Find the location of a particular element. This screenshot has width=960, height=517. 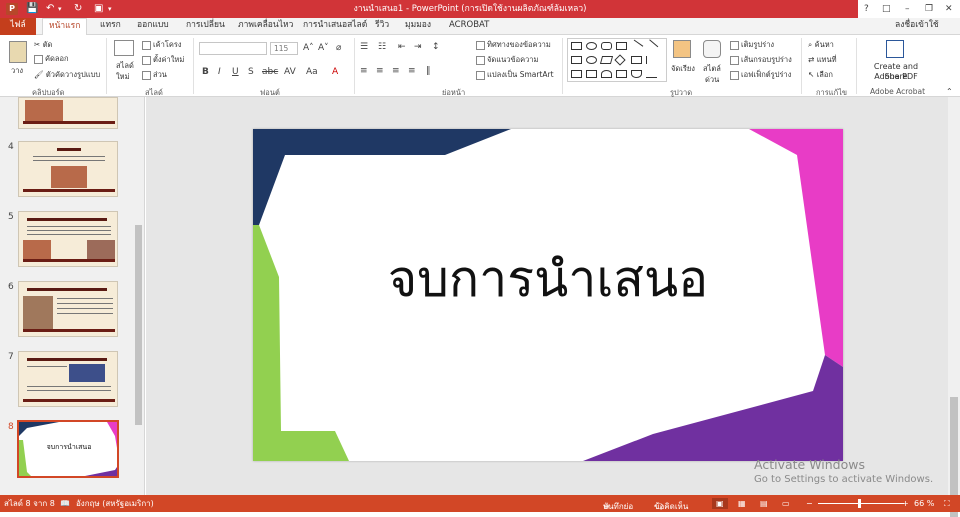

replace-button: ⇄ แทนที่ is located at coordinates (822, 60).